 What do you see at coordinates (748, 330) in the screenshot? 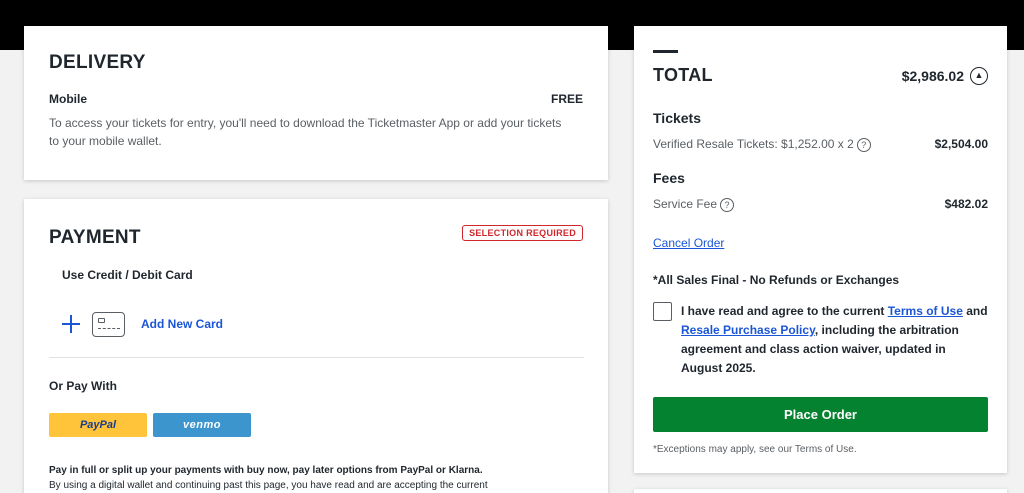
I see `resale-purchase-policy-link: Resale Purchase Policy` at bounding box center [748, 330].